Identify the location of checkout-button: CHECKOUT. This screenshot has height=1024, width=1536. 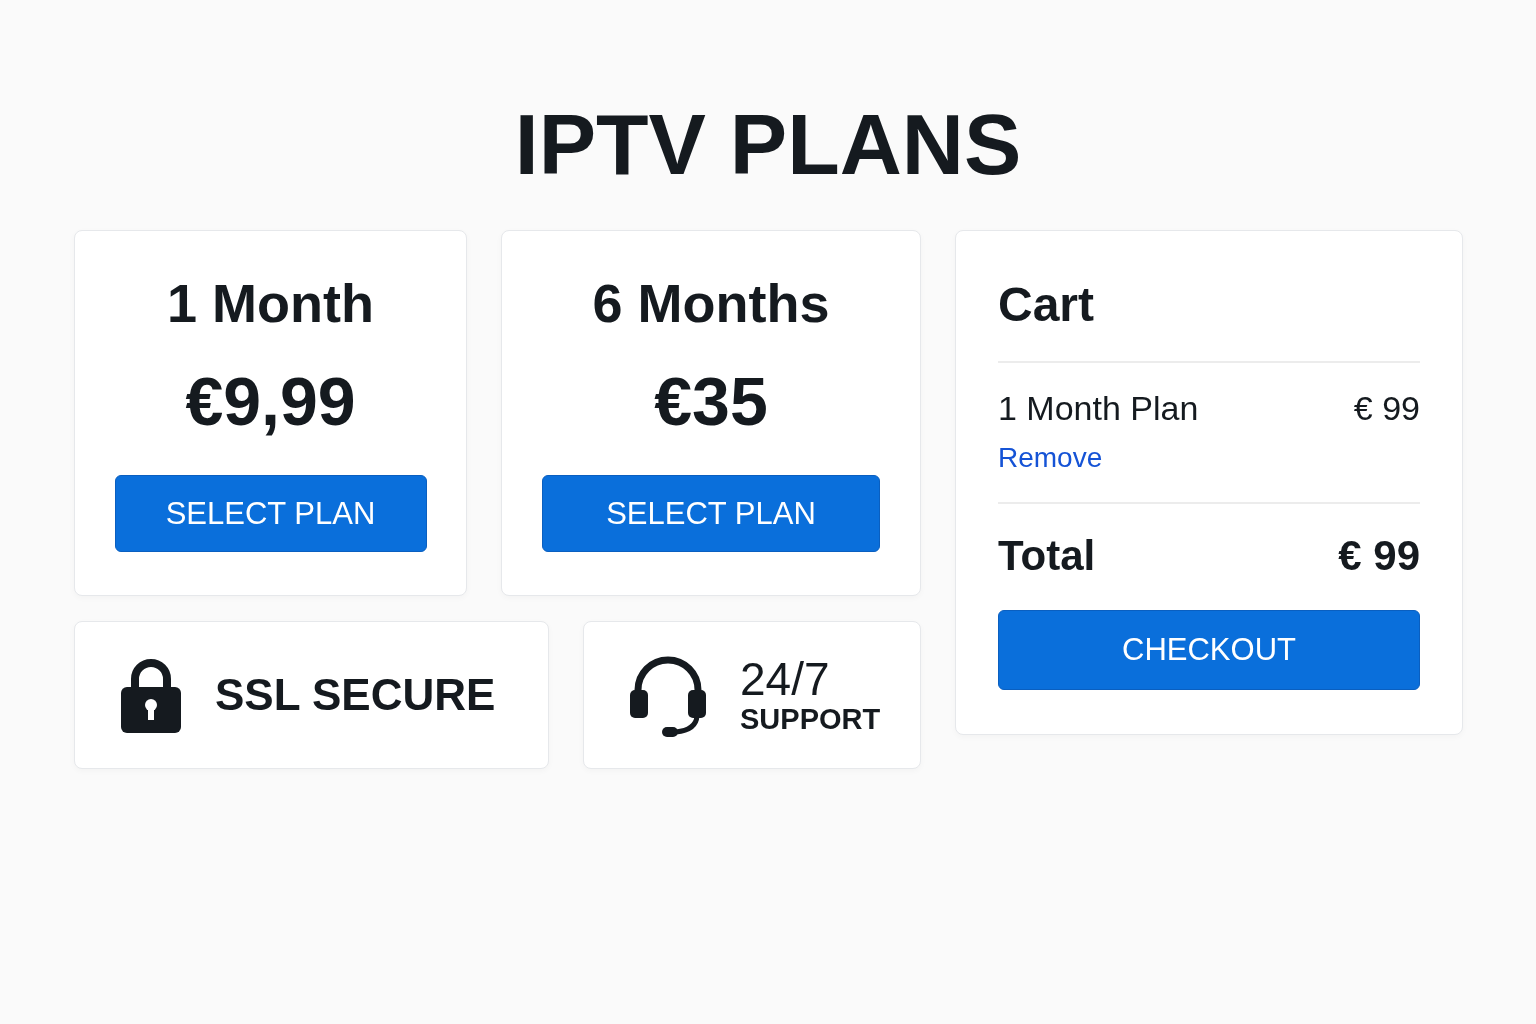
(1209, 650).